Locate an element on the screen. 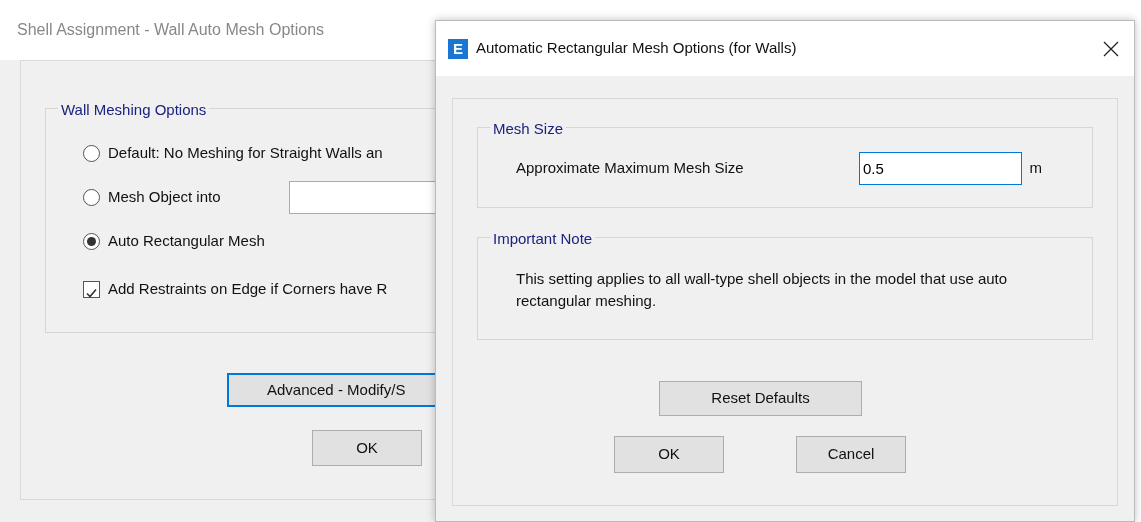  close-icon is located at coordinates (1111, 49).